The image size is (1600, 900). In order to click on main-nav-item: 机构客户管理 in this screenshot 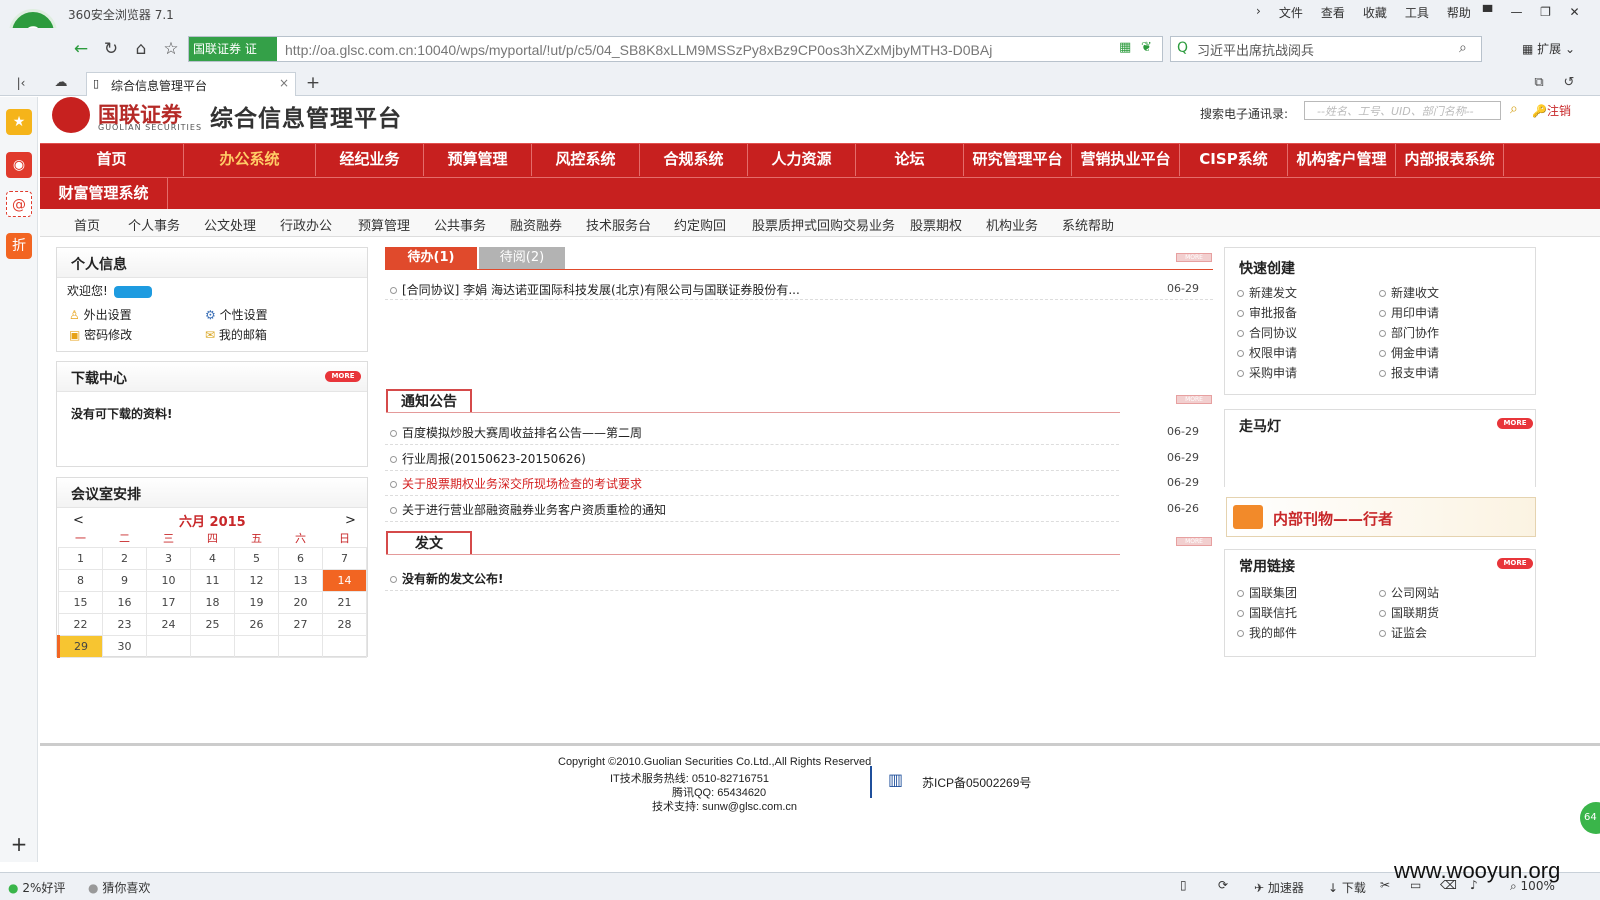, I will do `click(1342, 160)`.